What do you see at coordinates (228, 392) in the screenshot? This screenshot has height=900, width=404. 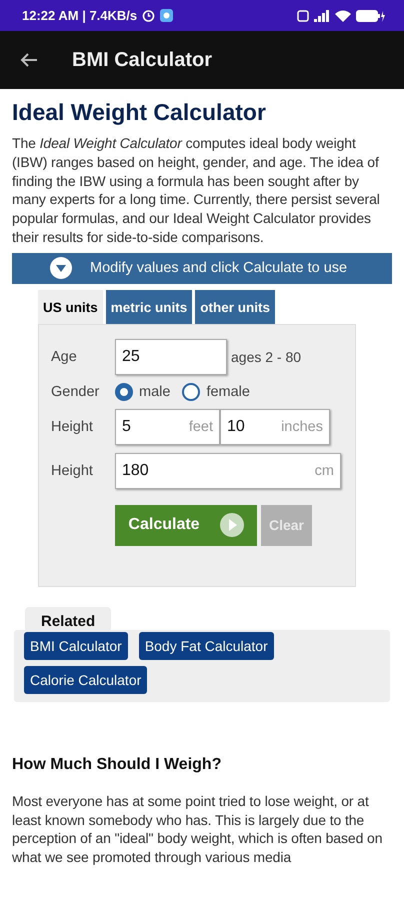 I see `radio-label: female` at bounding box center [228, 392].